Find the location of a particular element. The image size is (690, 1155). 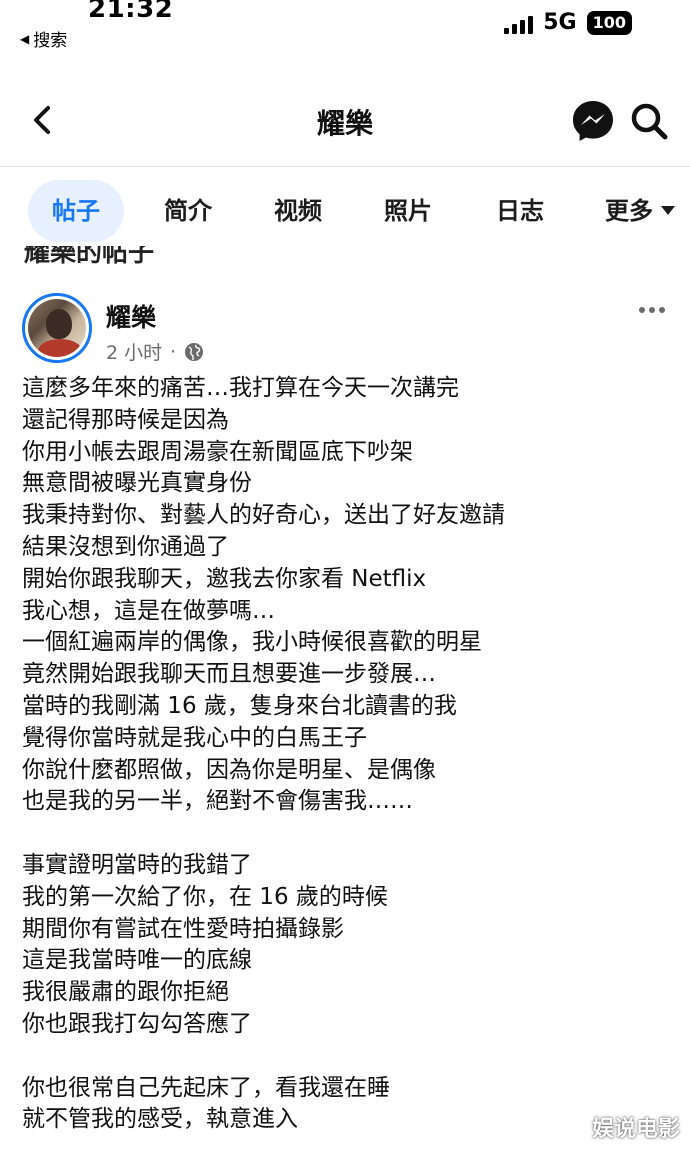

tab-posts: 帖子 is located at coordinates (76, 211).